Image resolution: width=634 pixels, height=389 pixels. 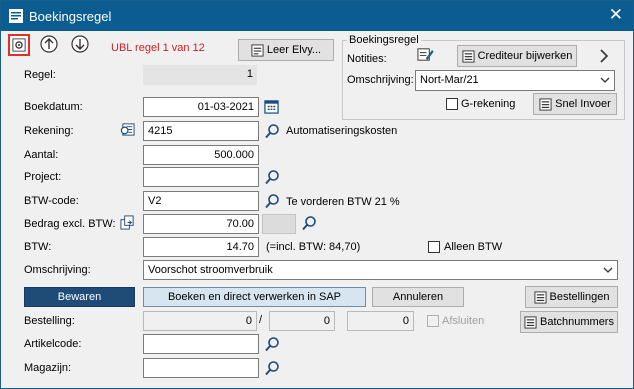 I want to click on omschrijving-dropdown: Voorschot stroomverbruik, so click(x=380, y=270).